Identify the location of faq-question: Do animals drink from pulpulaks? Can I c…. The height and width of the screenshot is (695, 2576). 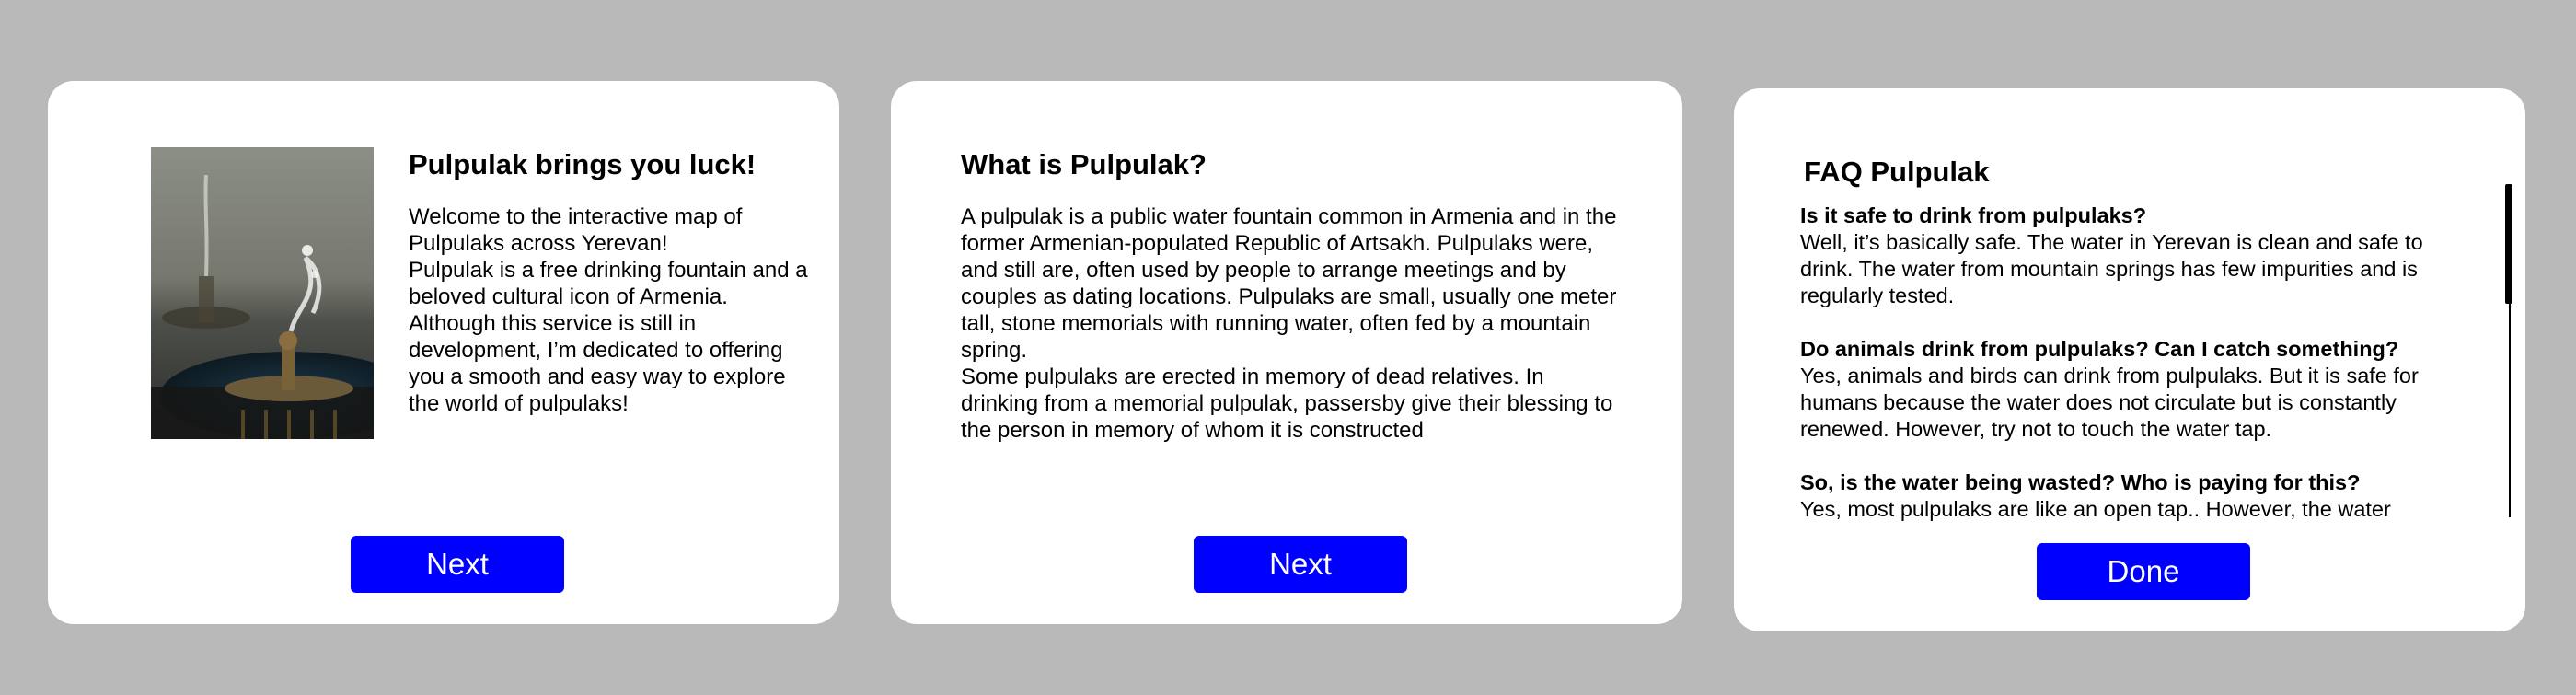
(2099, 349).